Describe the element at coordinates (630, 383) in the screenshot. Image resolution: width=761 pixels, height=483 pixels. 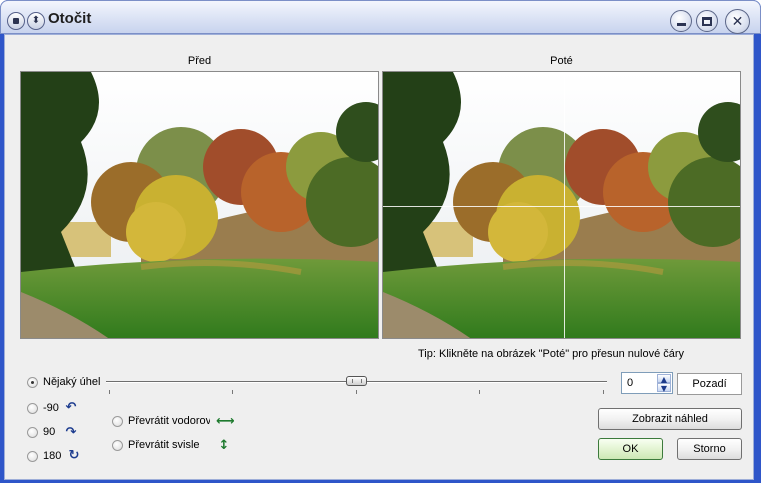
I see `angle-spinner-value: 0` at that location.